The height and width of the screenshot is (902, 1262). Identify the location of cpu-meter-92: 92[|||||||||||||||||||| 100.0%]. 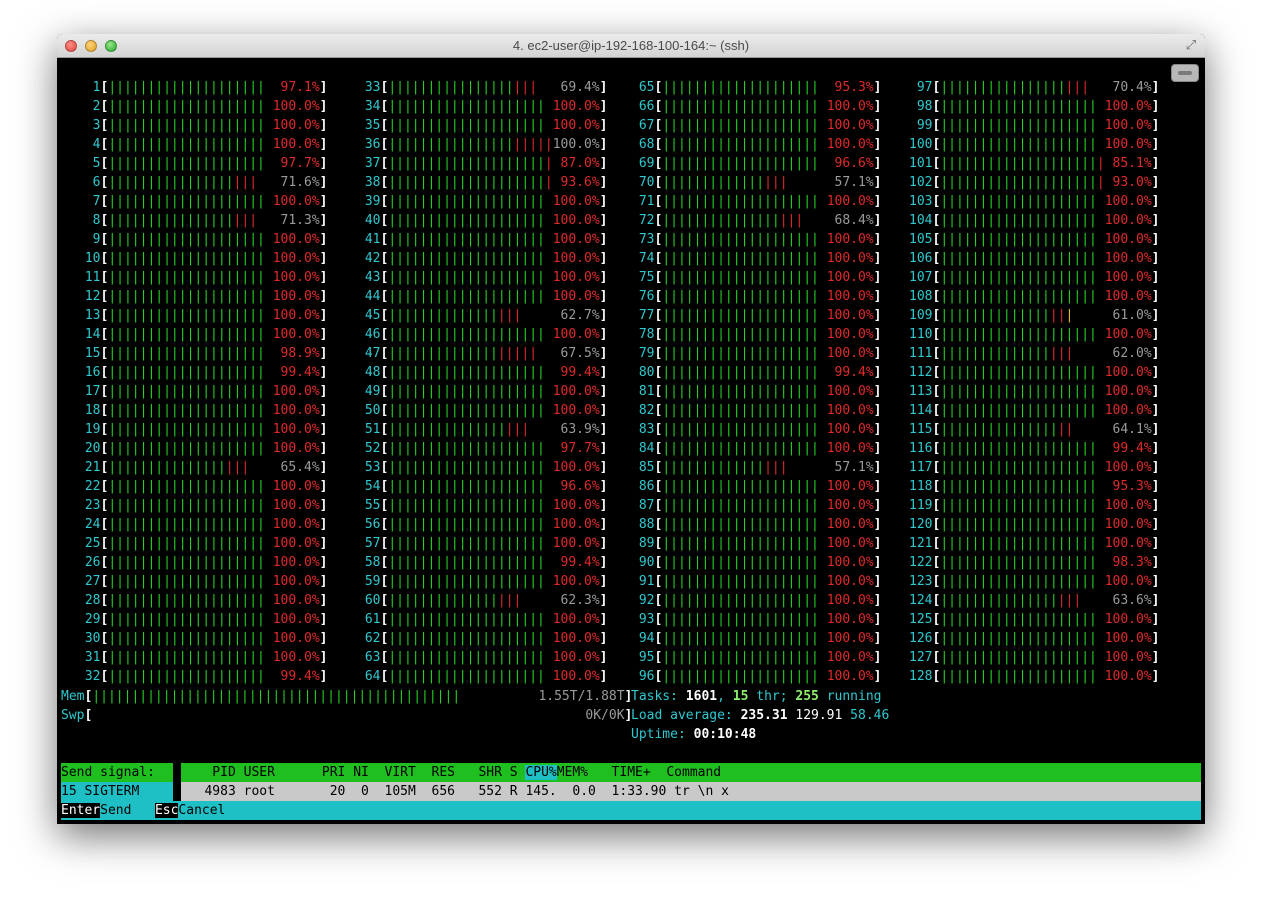
(756, 600).